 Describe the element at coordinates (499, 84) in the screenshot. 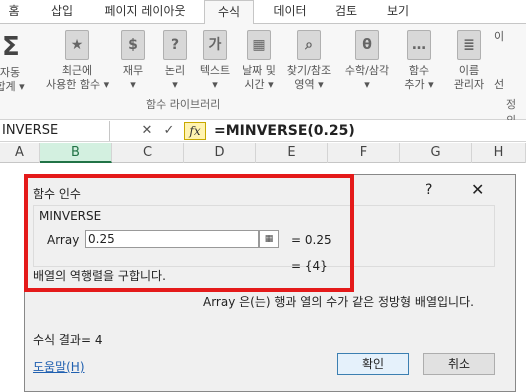

I see `create-from-selection-item: 선` at that location.